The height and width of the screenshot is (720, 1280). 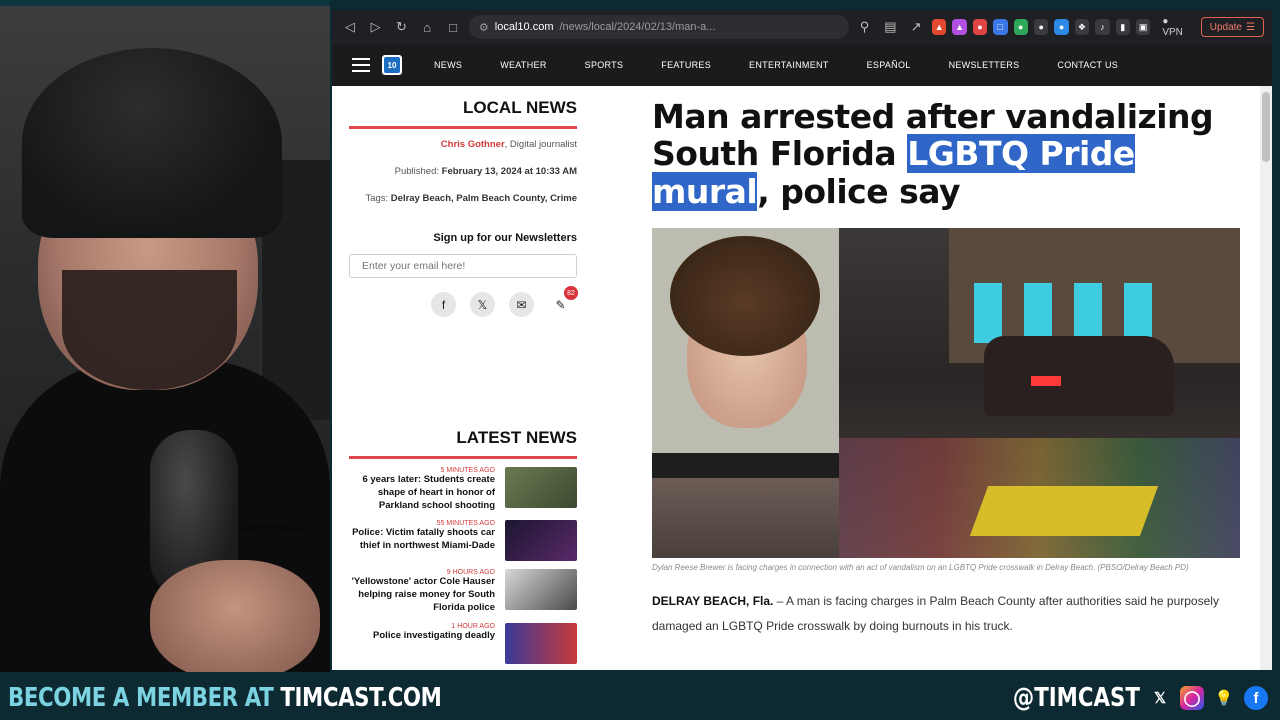 What do you see at coordinates (789, 65) in the screenshot?
I see `nav-entertainment: ENTERTAINMENT` at bounding box center [789, 65].